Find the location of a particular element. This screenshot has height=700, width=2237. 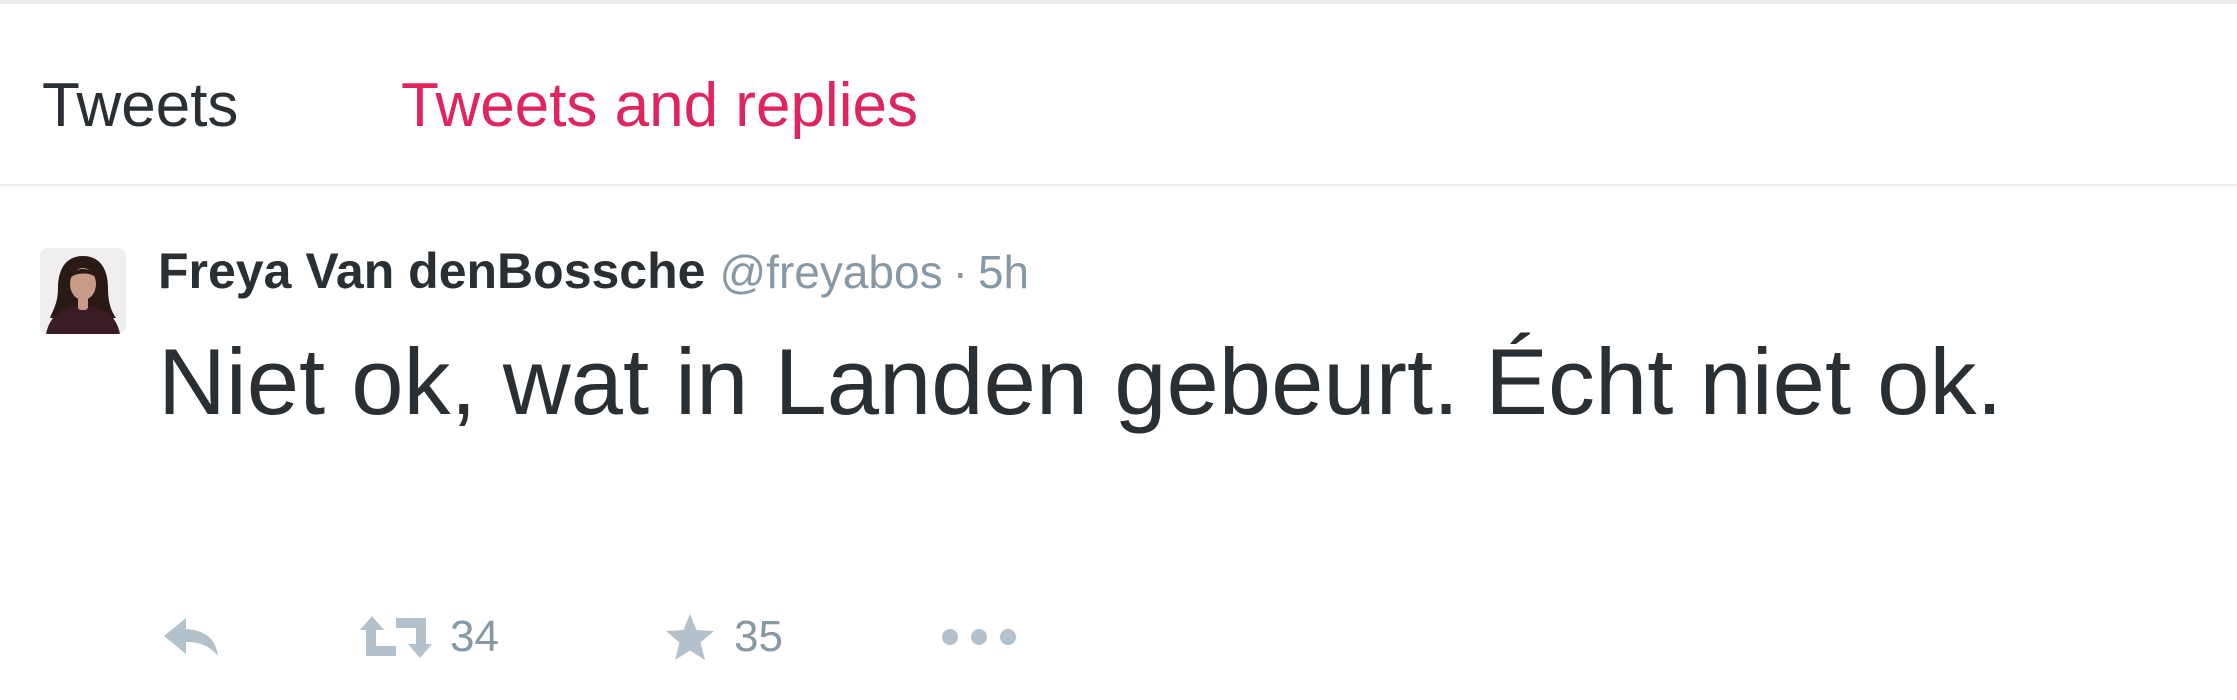

avatar-image is located at coordinates (83, 291).